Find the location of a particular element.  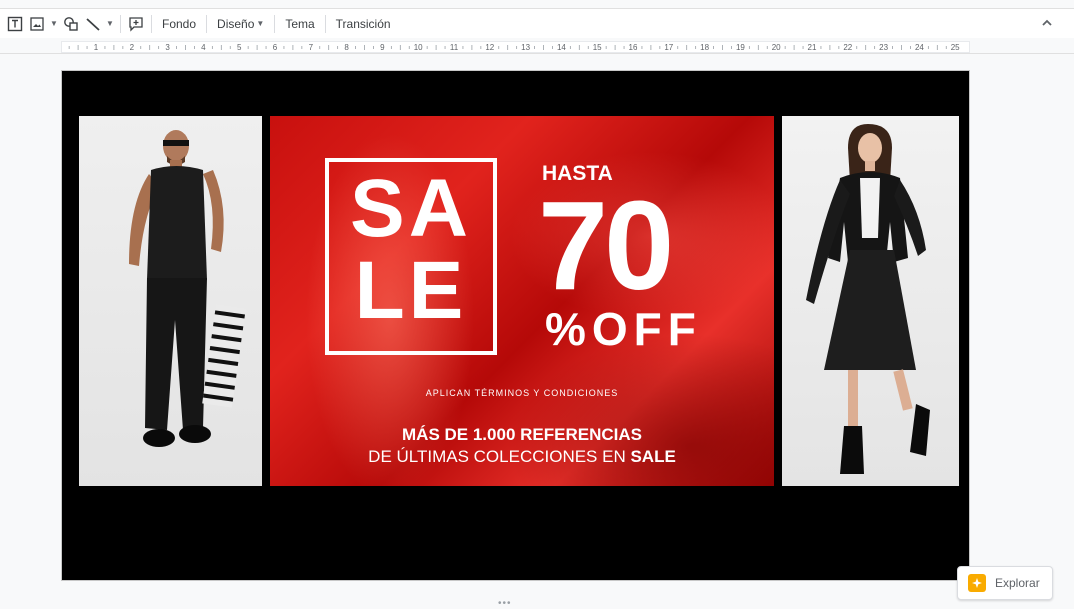

sale-line-1: SA is located at coordinates (411, 208).